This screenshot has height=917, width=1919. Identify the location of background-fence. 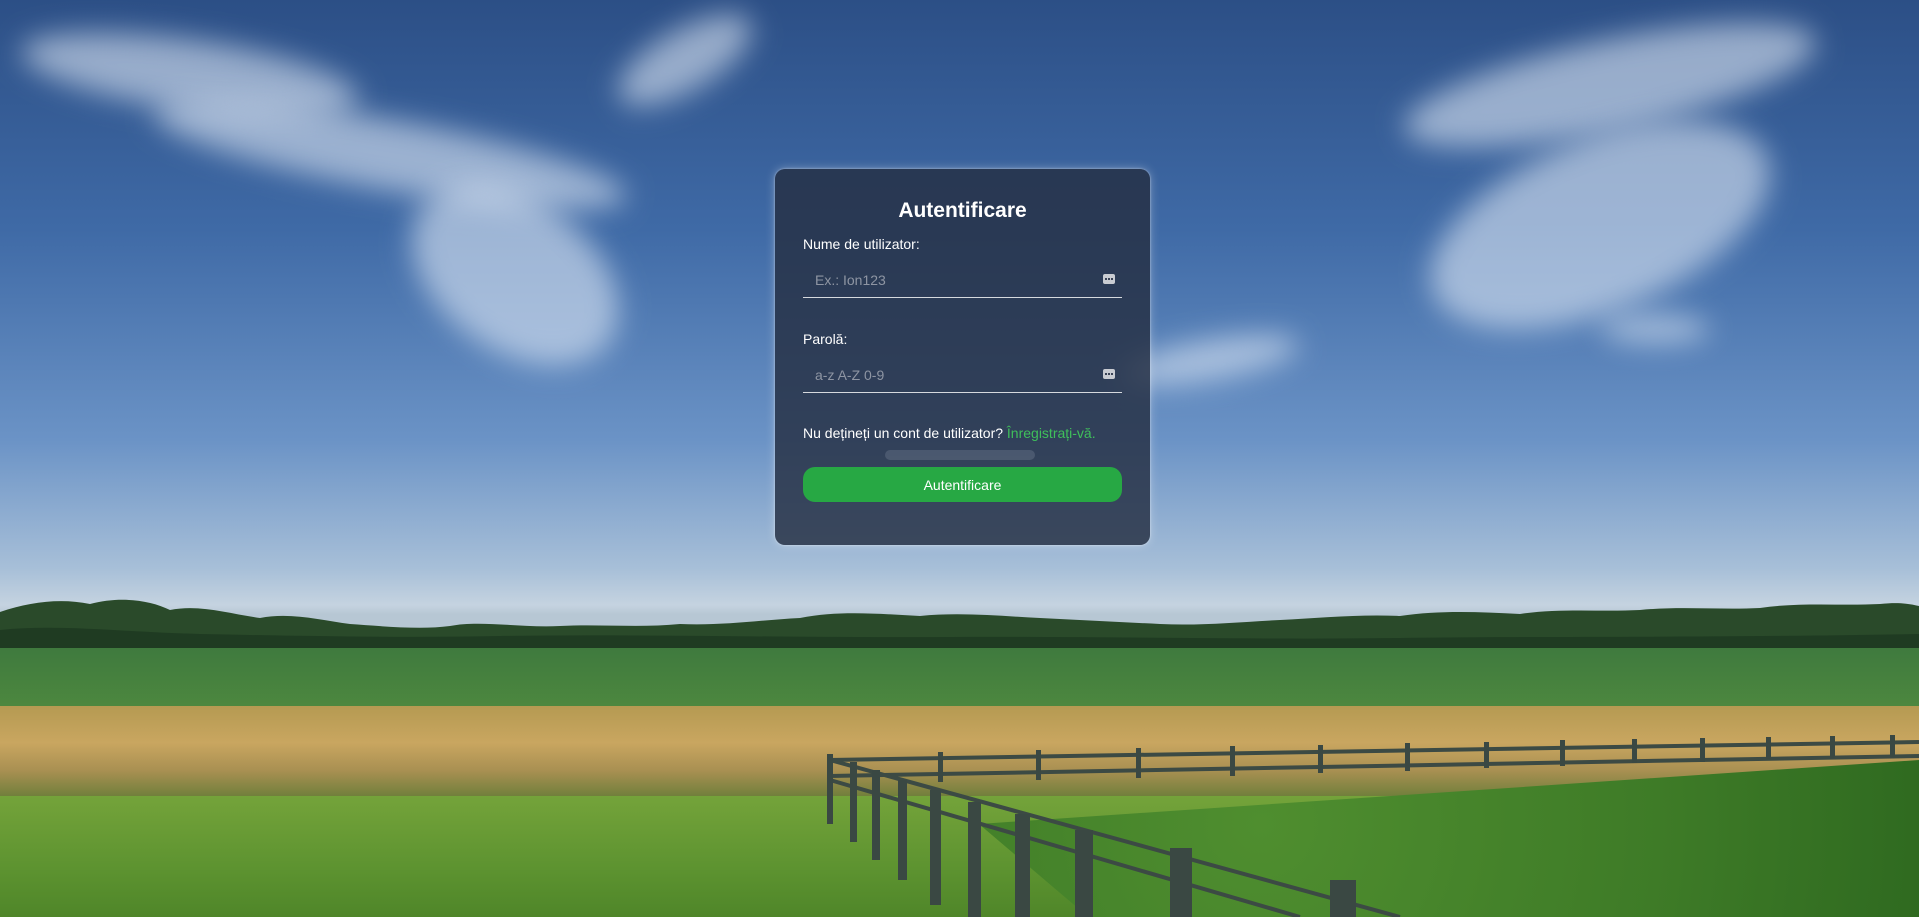
(1373, 826).